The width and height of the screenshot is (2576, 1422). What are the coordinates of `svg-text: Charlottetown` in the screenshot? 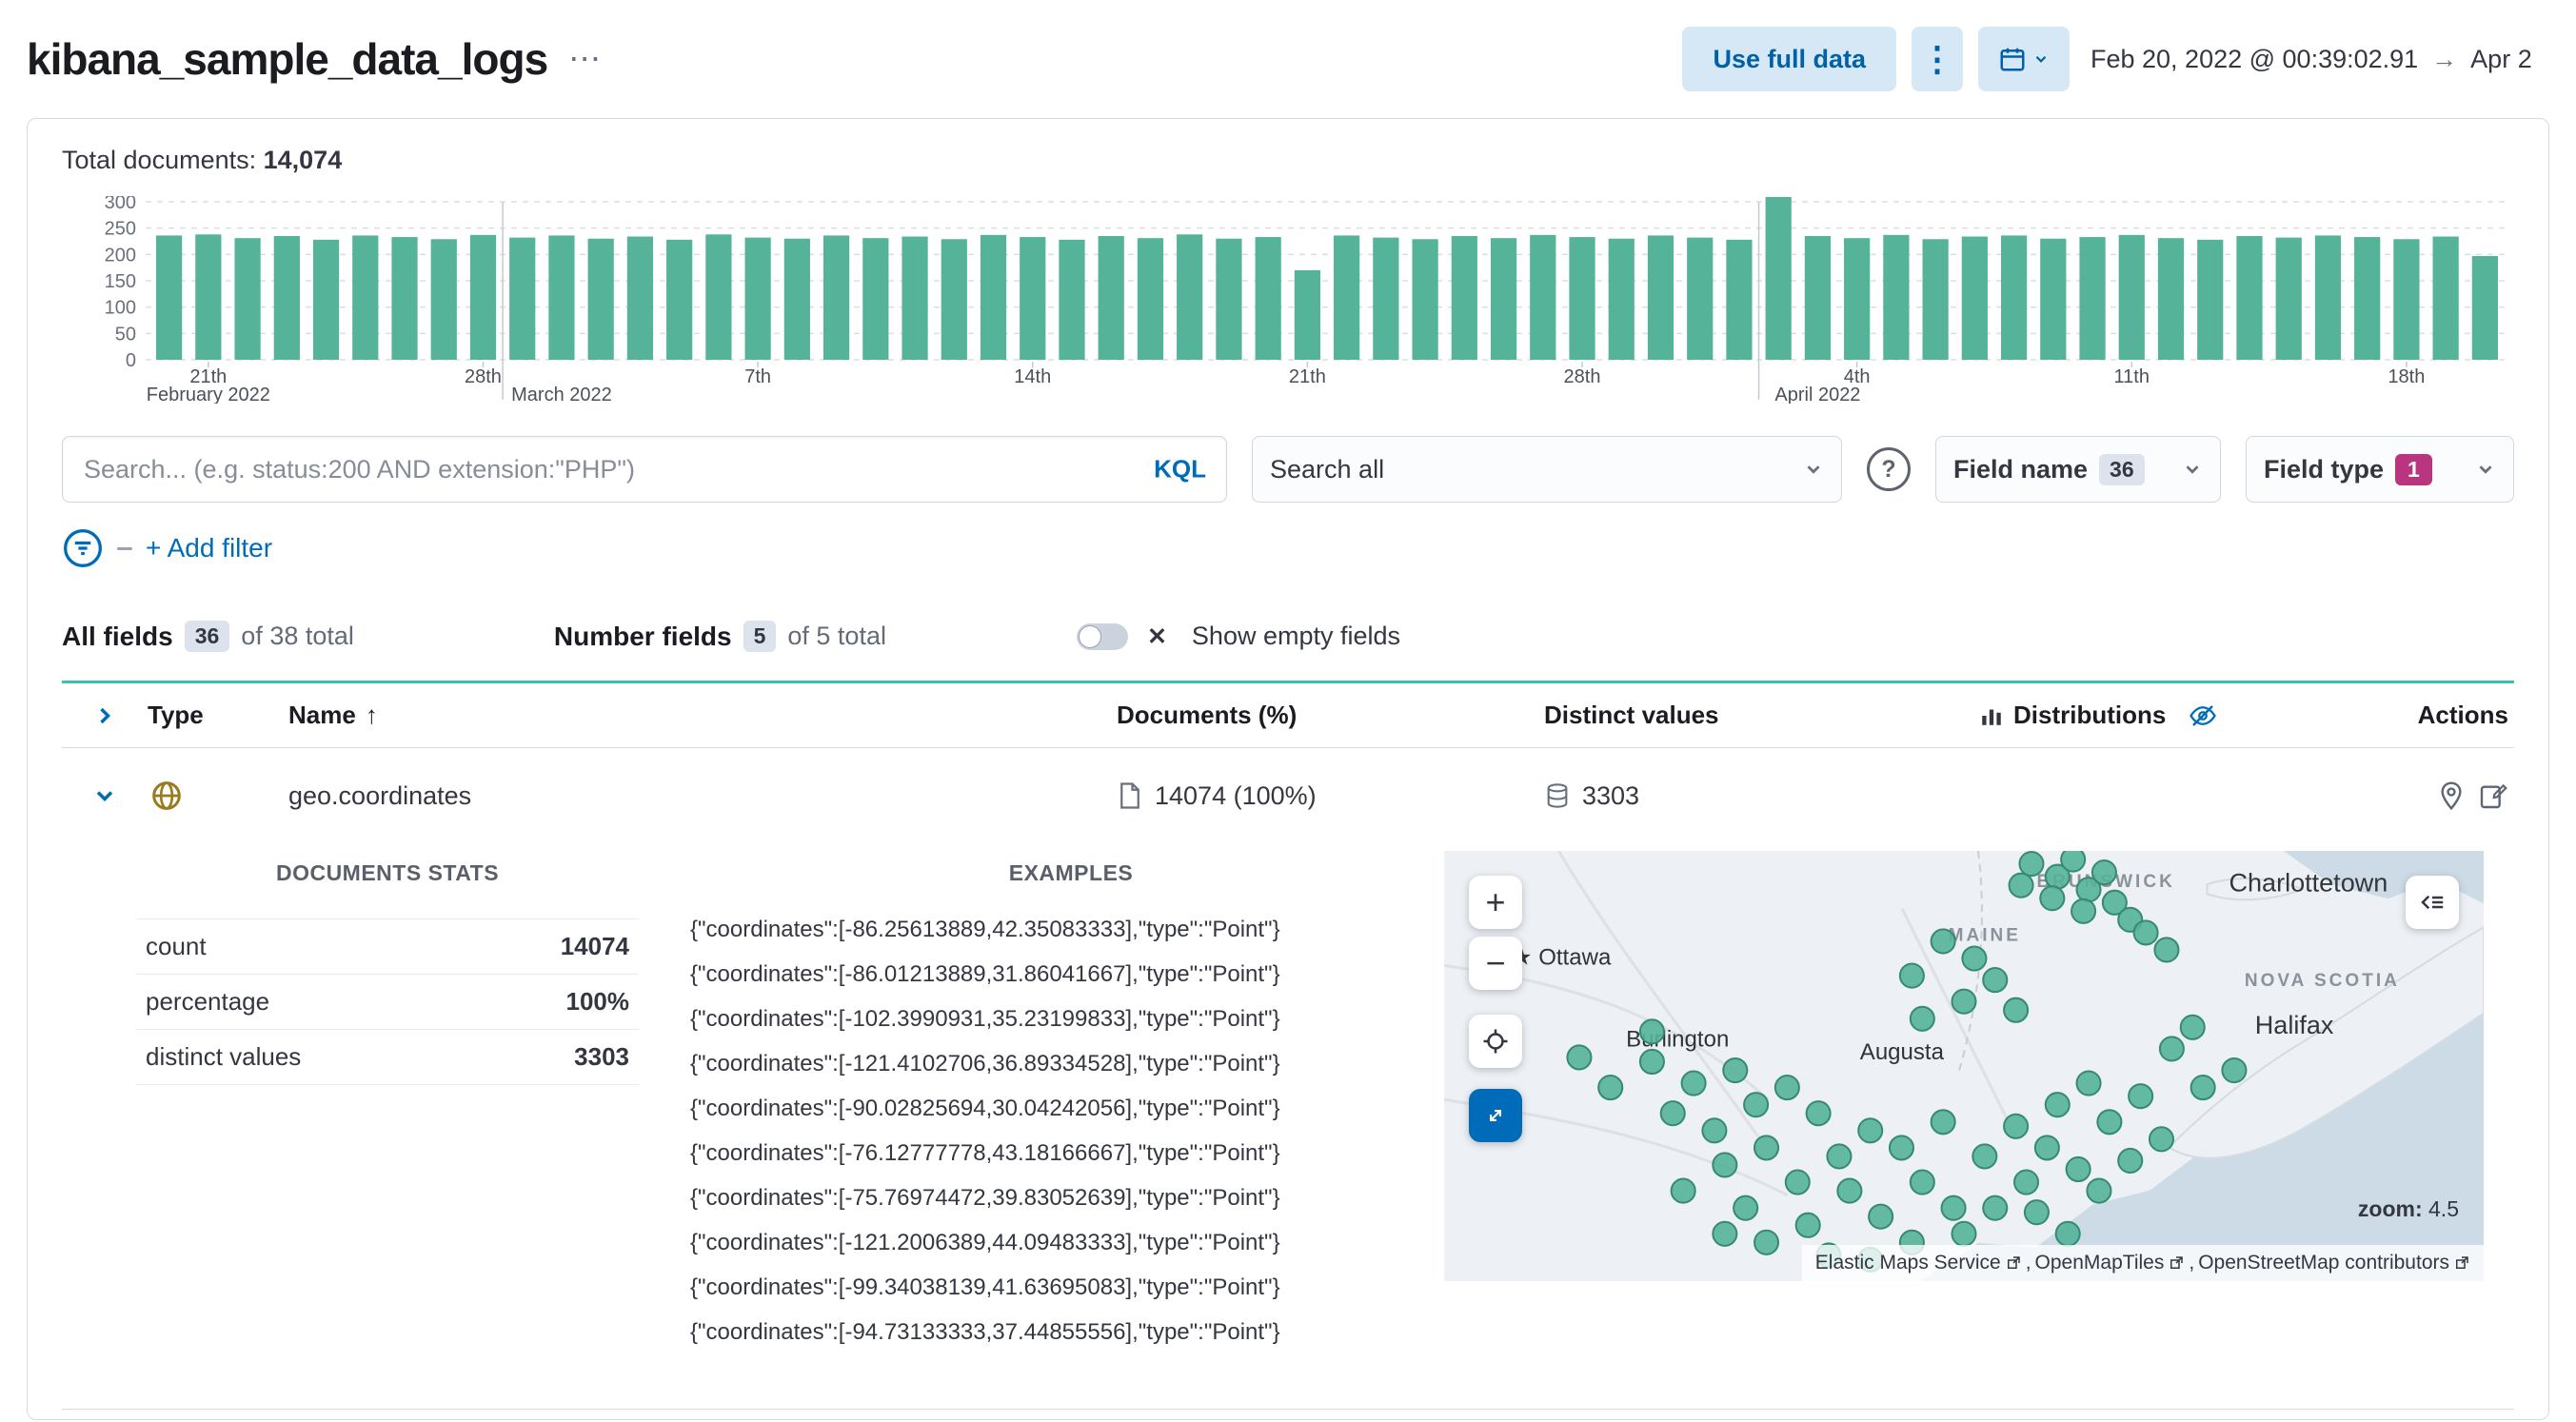 It's located at (2309, 883).